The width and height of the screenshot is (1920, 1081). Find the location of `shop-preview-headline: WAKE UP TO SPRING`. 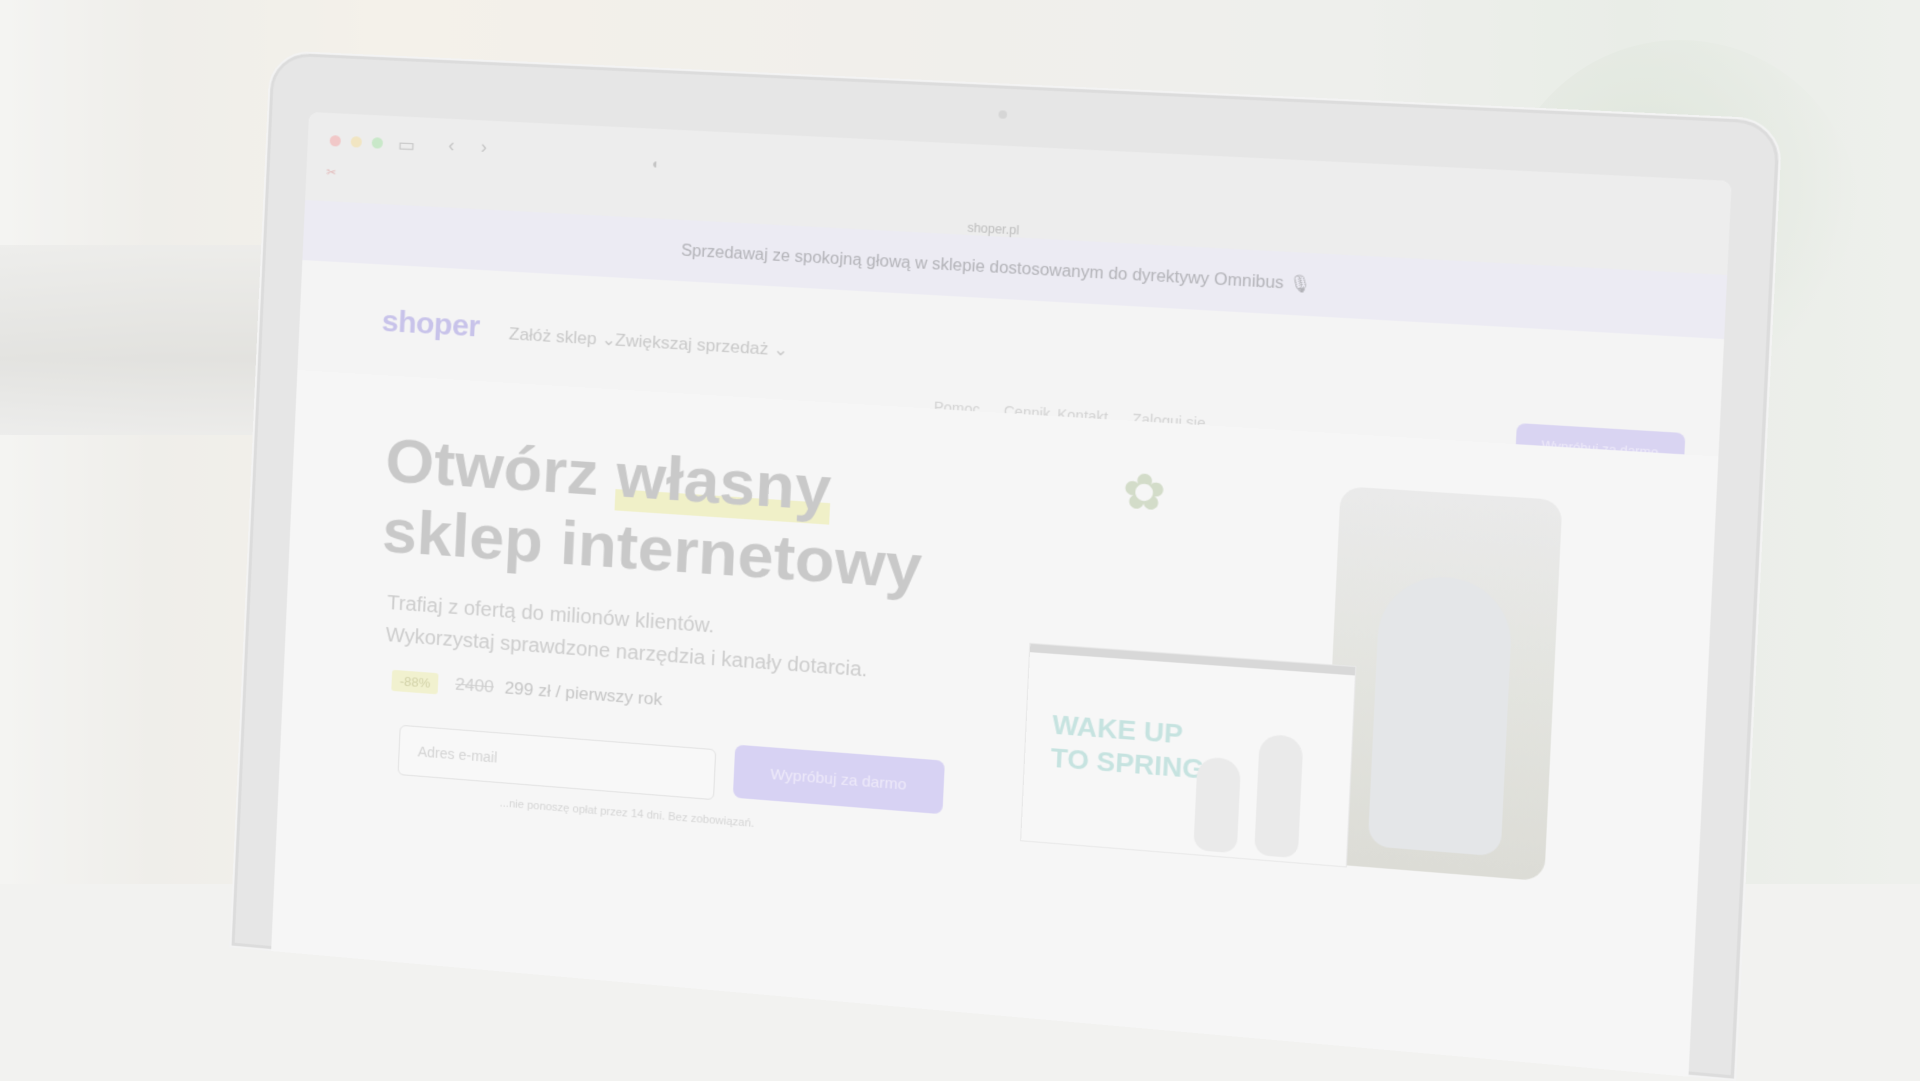

shop-preview-headline: WAKE UP TO SPRING is located at coordinates (1128, 747).